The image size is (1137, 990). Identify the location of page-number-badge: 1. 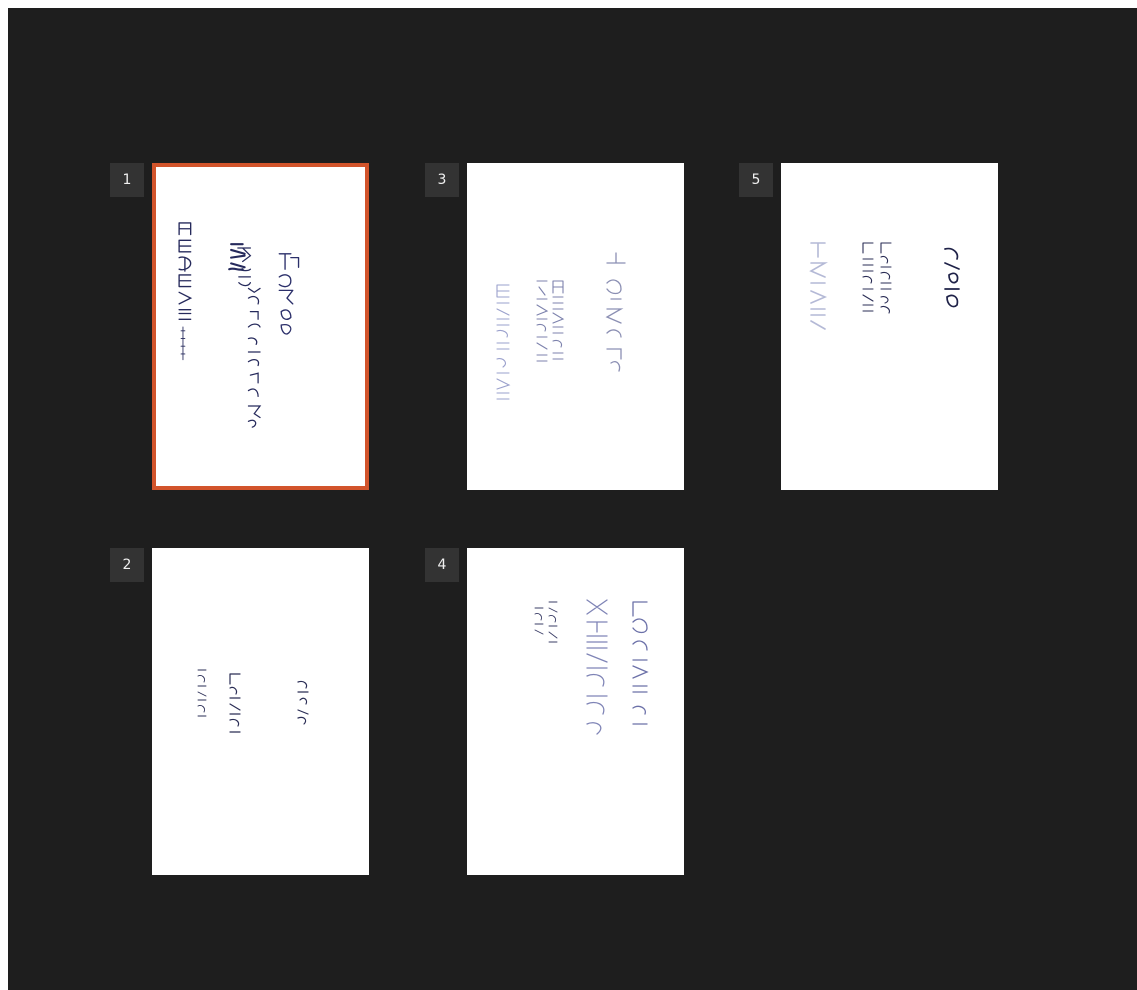
(127, 180).